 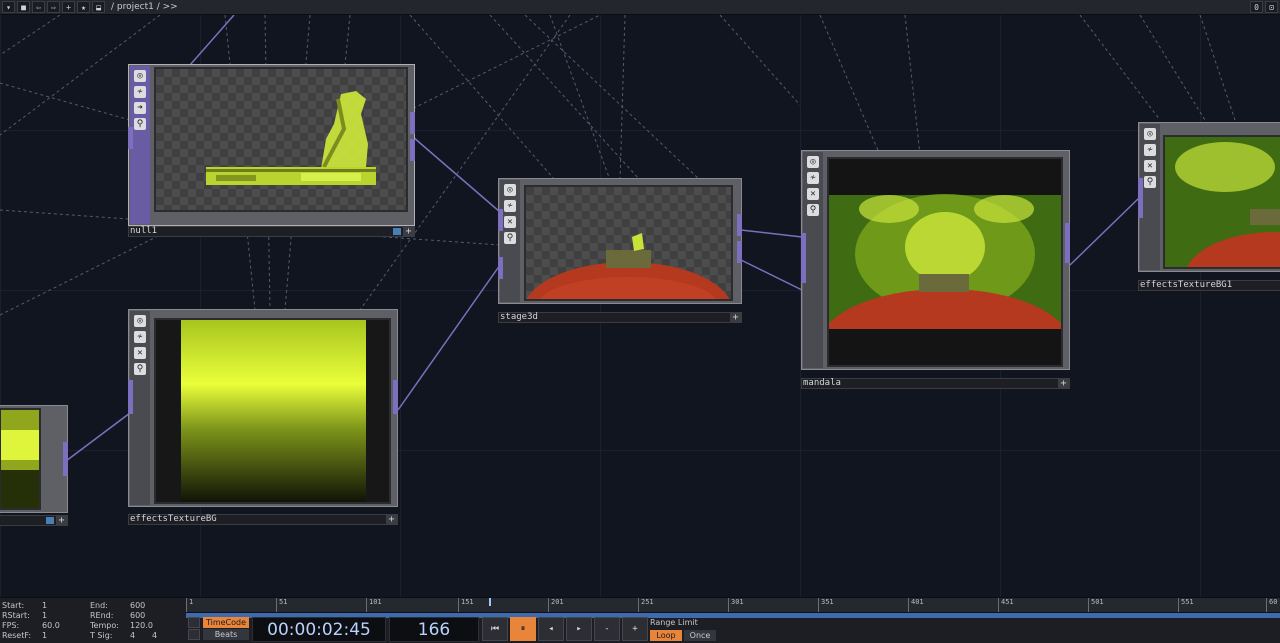 I want to click on stop-button: ■, so click(x=23, y=7).